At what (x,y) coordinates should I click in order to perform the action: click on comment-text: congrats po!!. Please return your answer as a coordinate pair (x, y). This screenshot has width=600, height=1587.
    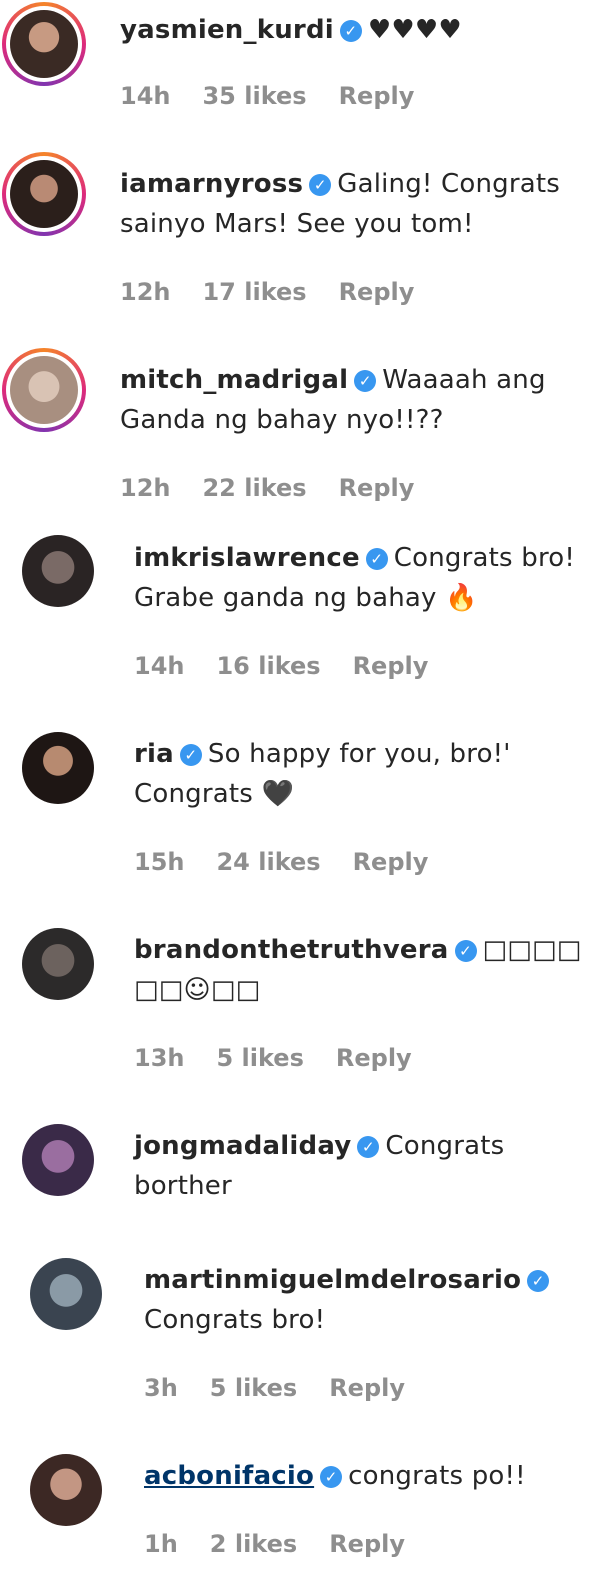
    Looking at the image, I should click on (437, 1476).